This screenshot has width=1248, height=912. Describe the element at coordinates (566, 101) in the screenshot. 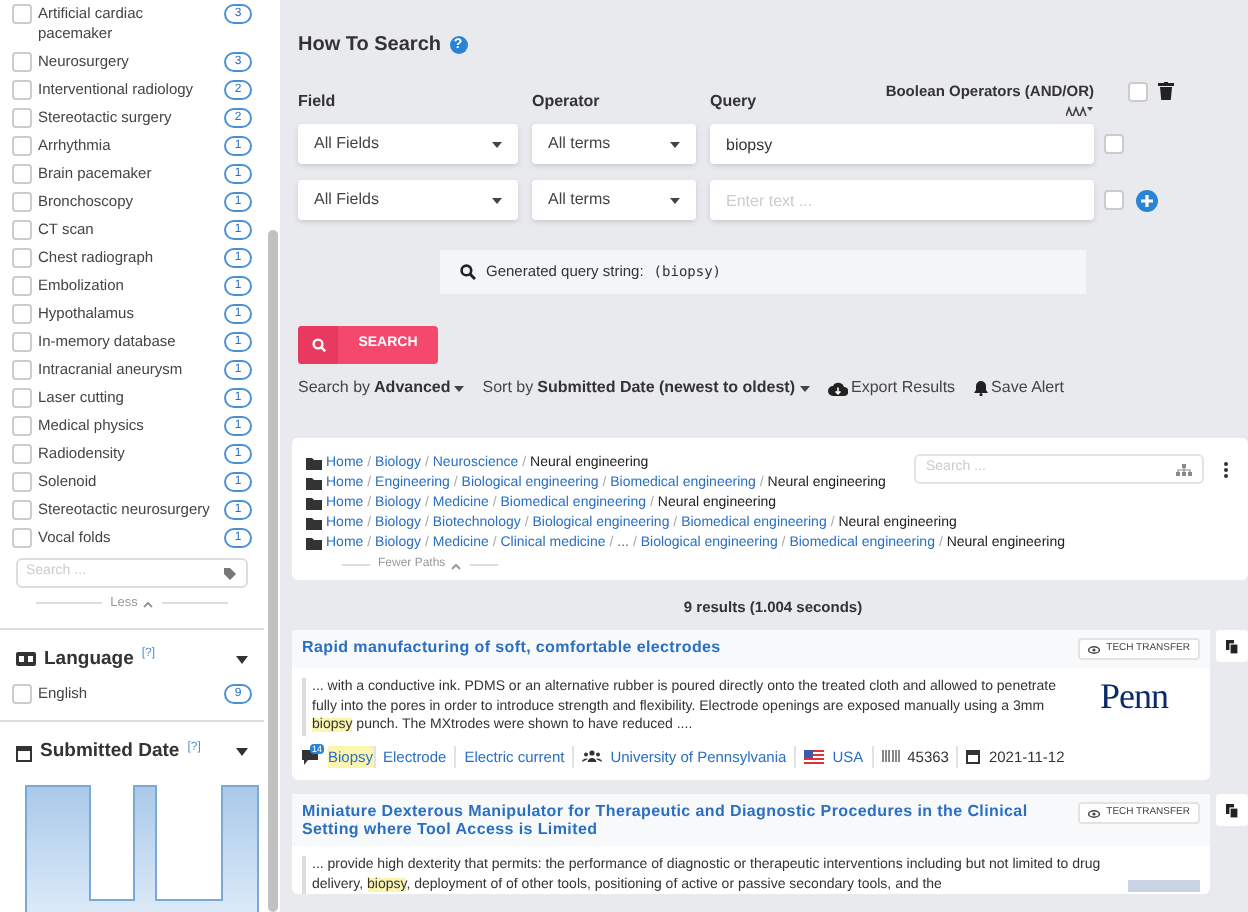

I see `column-header: Operator` at that location.